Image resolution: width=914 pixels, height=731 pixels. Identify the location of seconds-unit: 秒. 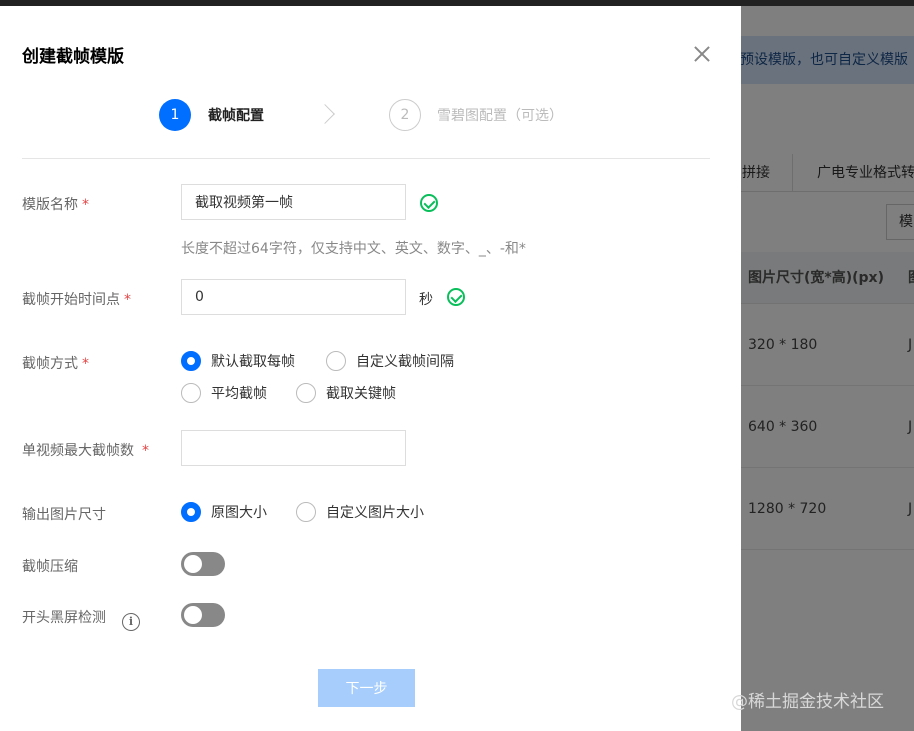
(426, 300).